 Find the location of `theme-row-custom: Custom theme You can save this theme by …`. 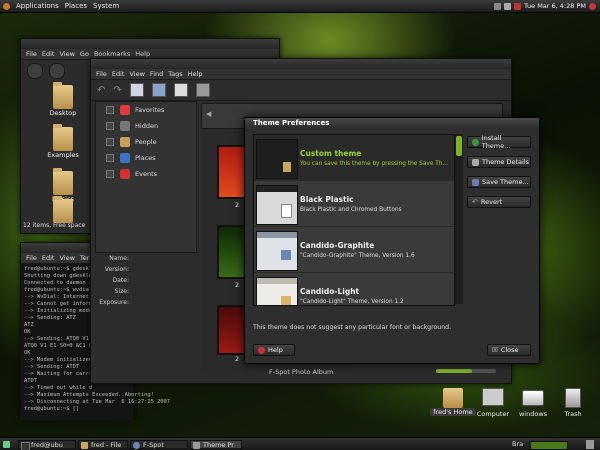

theme-row-custom: Custom theme You can save this theme by … is located at coordinates (354, 158).